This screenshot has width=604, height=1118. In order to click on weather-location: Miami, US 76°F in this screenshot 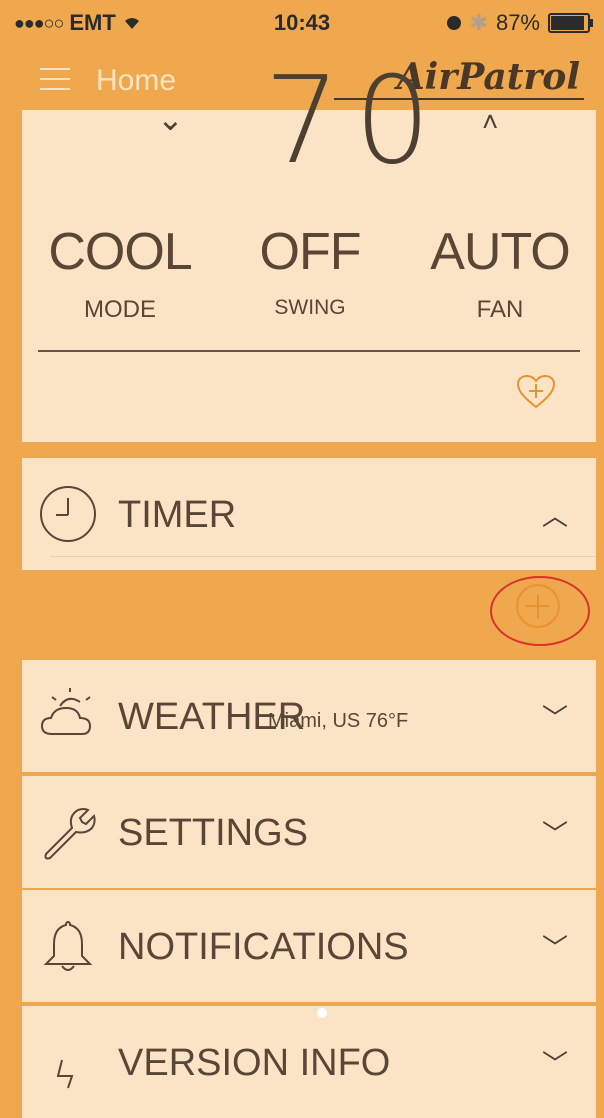, I will do `click(338, 721)`.